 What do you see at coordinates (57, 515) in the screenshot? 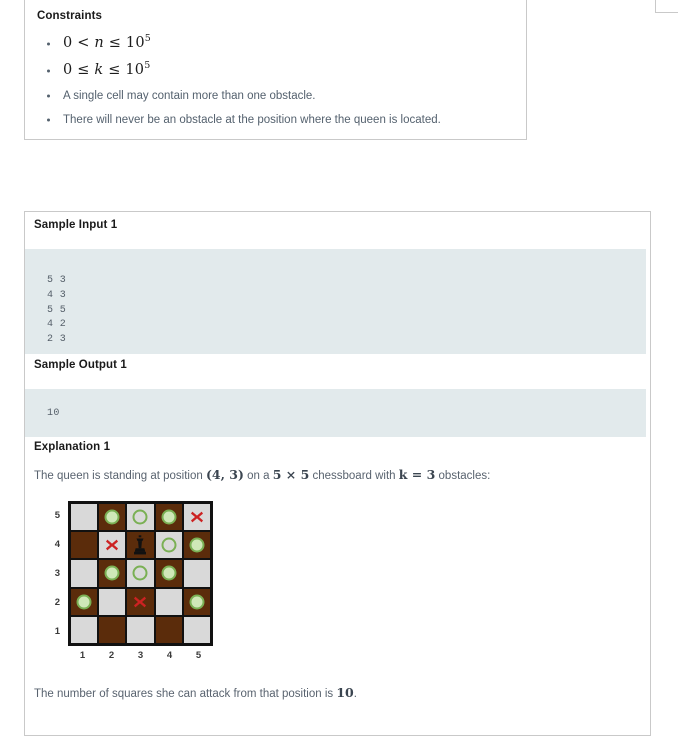
I see `row-label-5: 5` at bounding box center [57, 515].